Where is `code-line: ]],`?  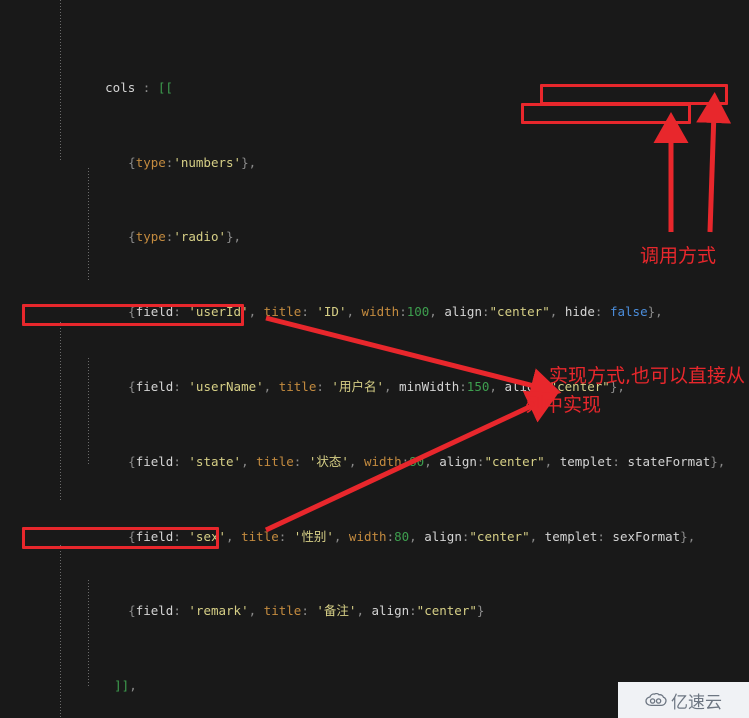 code-line: ]], is located at coordinates (125, 686).